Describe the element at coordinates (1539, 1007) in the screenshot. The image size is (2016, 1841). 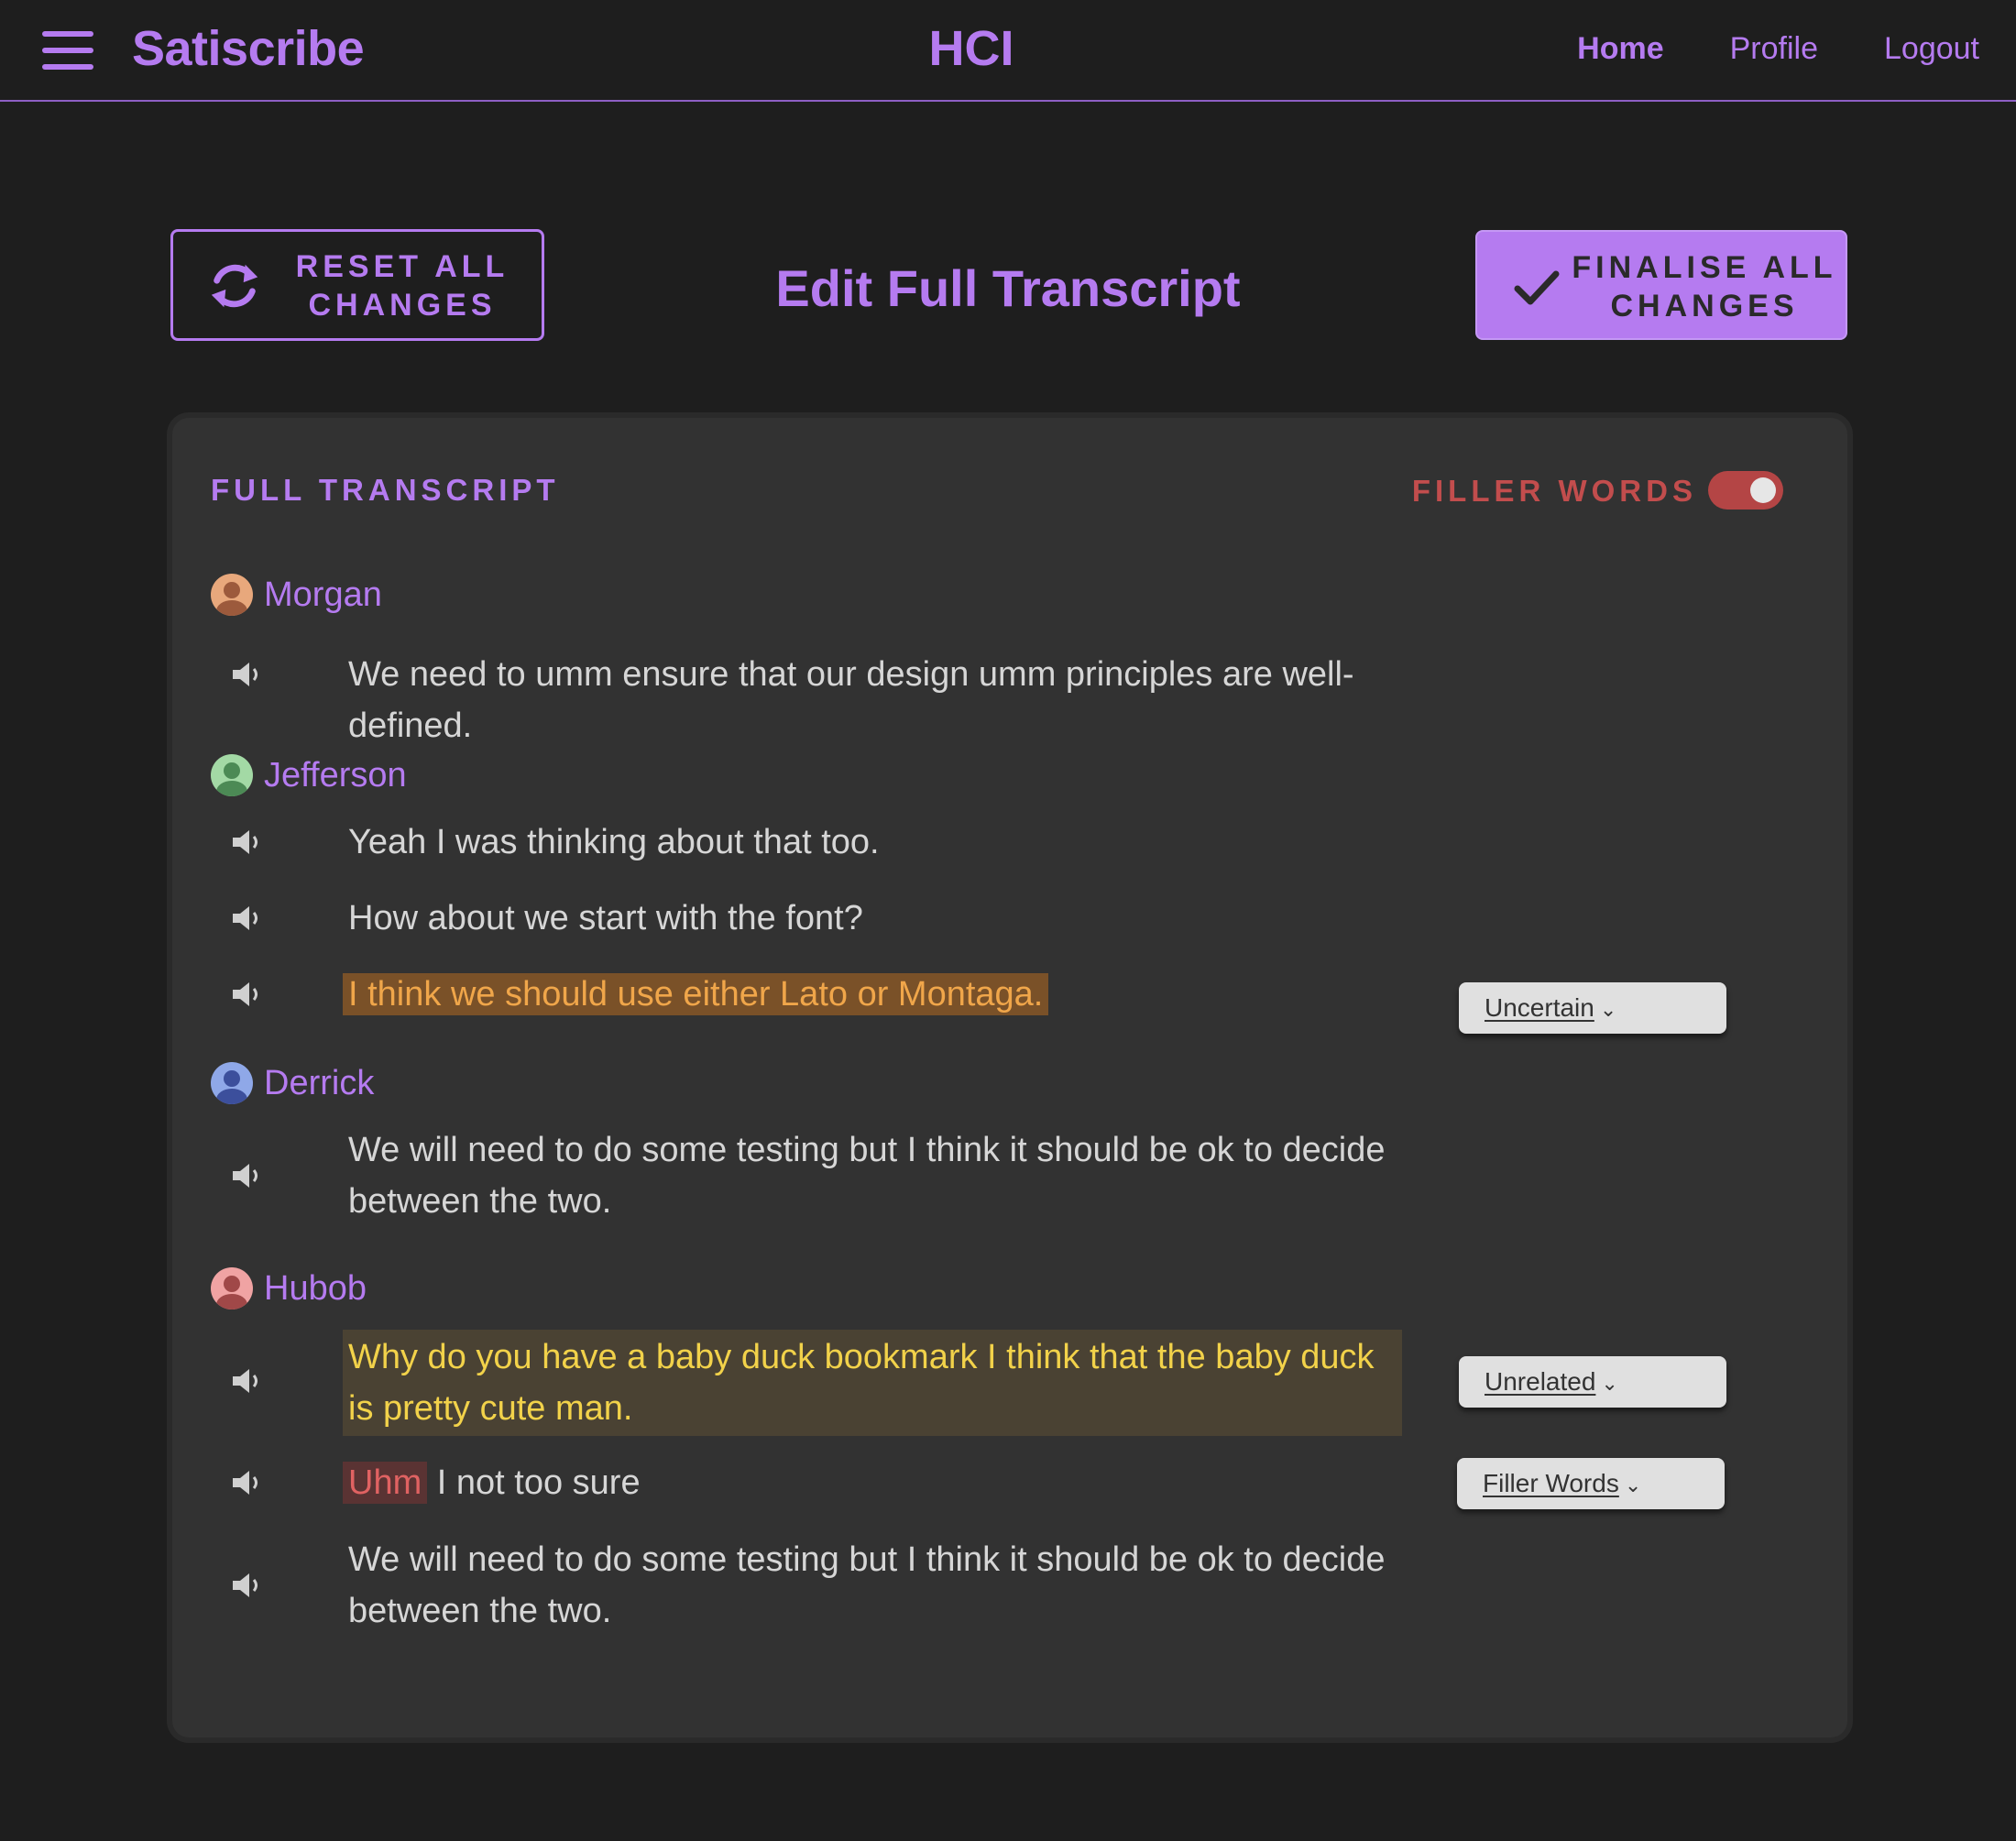
I see `tag-dropdown-label: Uncertain` at that location.